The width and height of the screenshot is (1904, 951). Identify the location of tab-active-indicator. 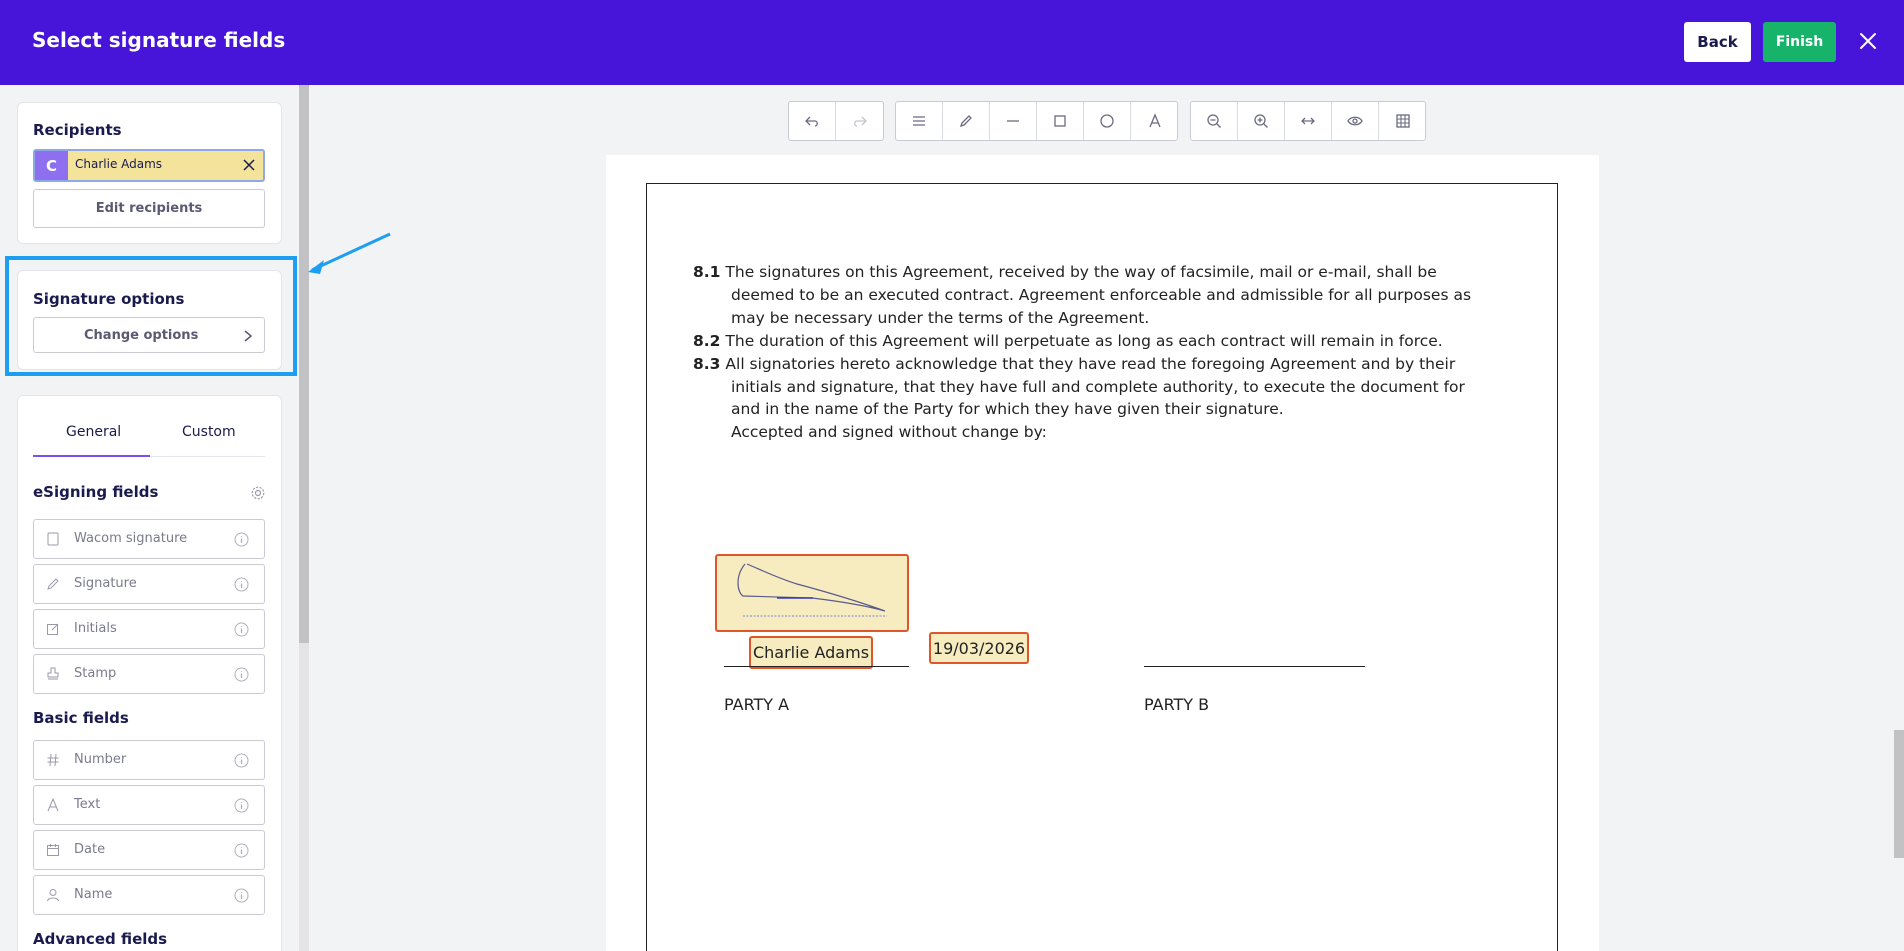
(91, 456).